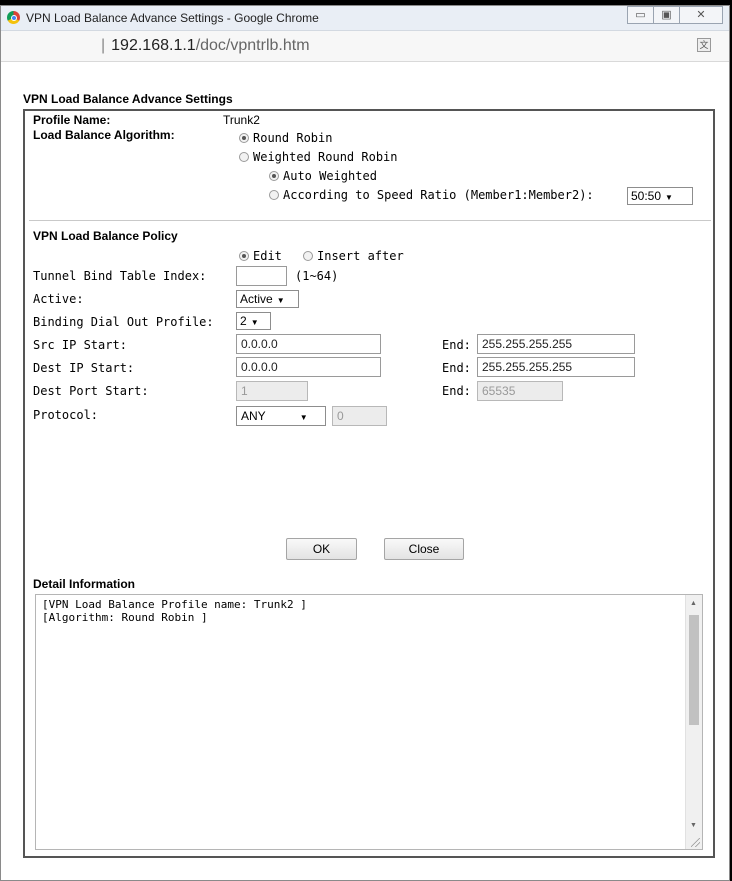  What do you see at coordinates (520, 391) in the screenshot?
I see `dest-port-end-input: 65535` at bounding box center [520, 391].